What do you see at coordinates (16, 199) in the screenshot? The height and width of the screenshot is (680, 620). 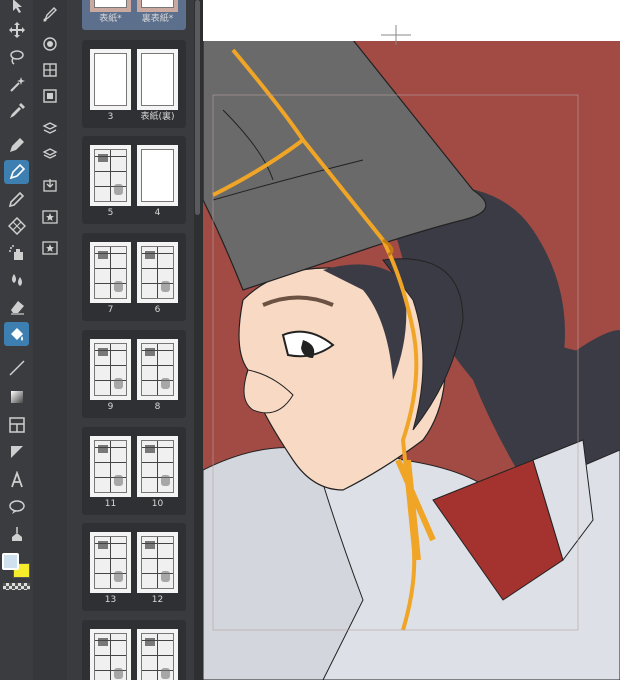 I see `pencil-icon` at bounding box center [16, 199].